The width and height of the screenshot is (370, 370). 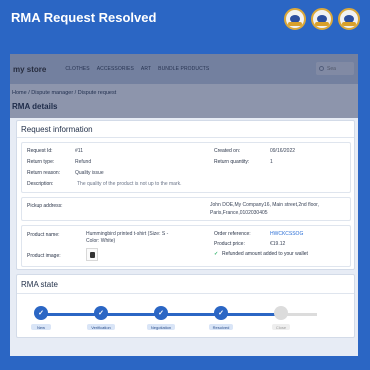 What do you see at coordinates (232, 234) in the screenshot?
I see `order-reference-label: Order reference:` at bounding box center [232, 234].